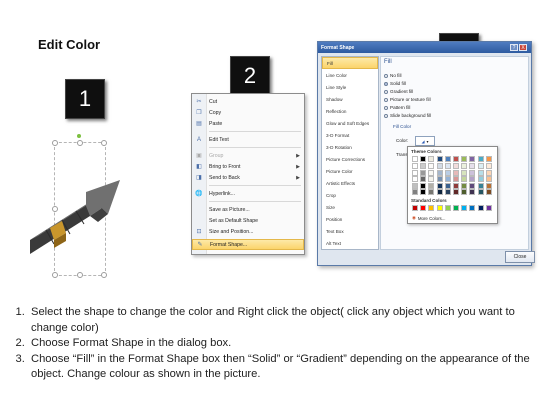 This screenshot has height=420, width=560. Describe the element at coordinates (407, 115) in the screenshot. I see `radio-slide-background-fill: Slide background fill` at that location.